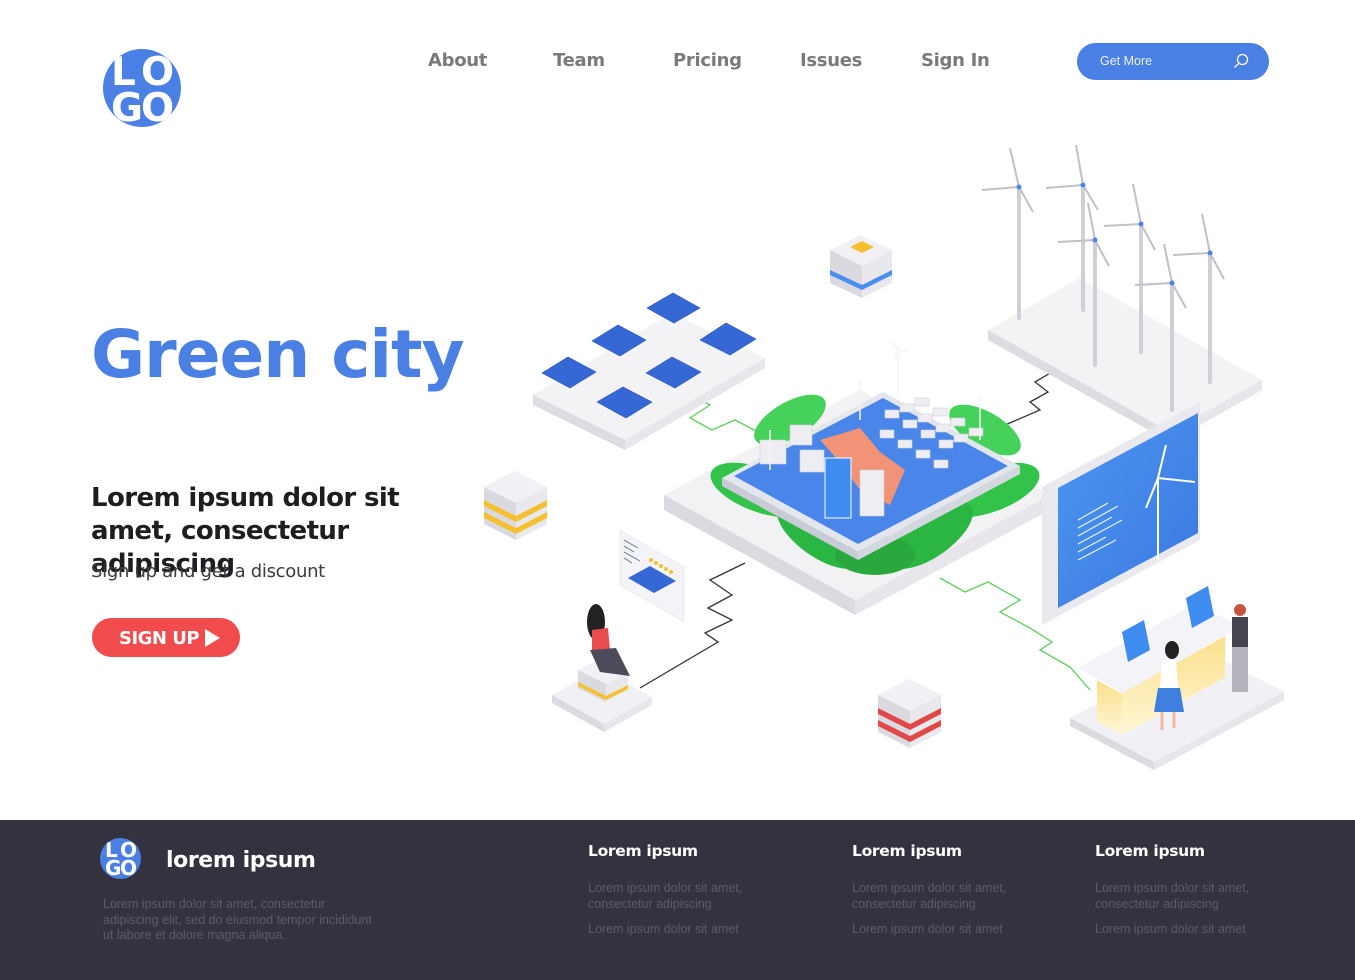 This screenshot has width=1355, height=980. What do you see at coordinates (652, 576) in the screenshot?
I see `rating-card` at bounding box center [652, 576].